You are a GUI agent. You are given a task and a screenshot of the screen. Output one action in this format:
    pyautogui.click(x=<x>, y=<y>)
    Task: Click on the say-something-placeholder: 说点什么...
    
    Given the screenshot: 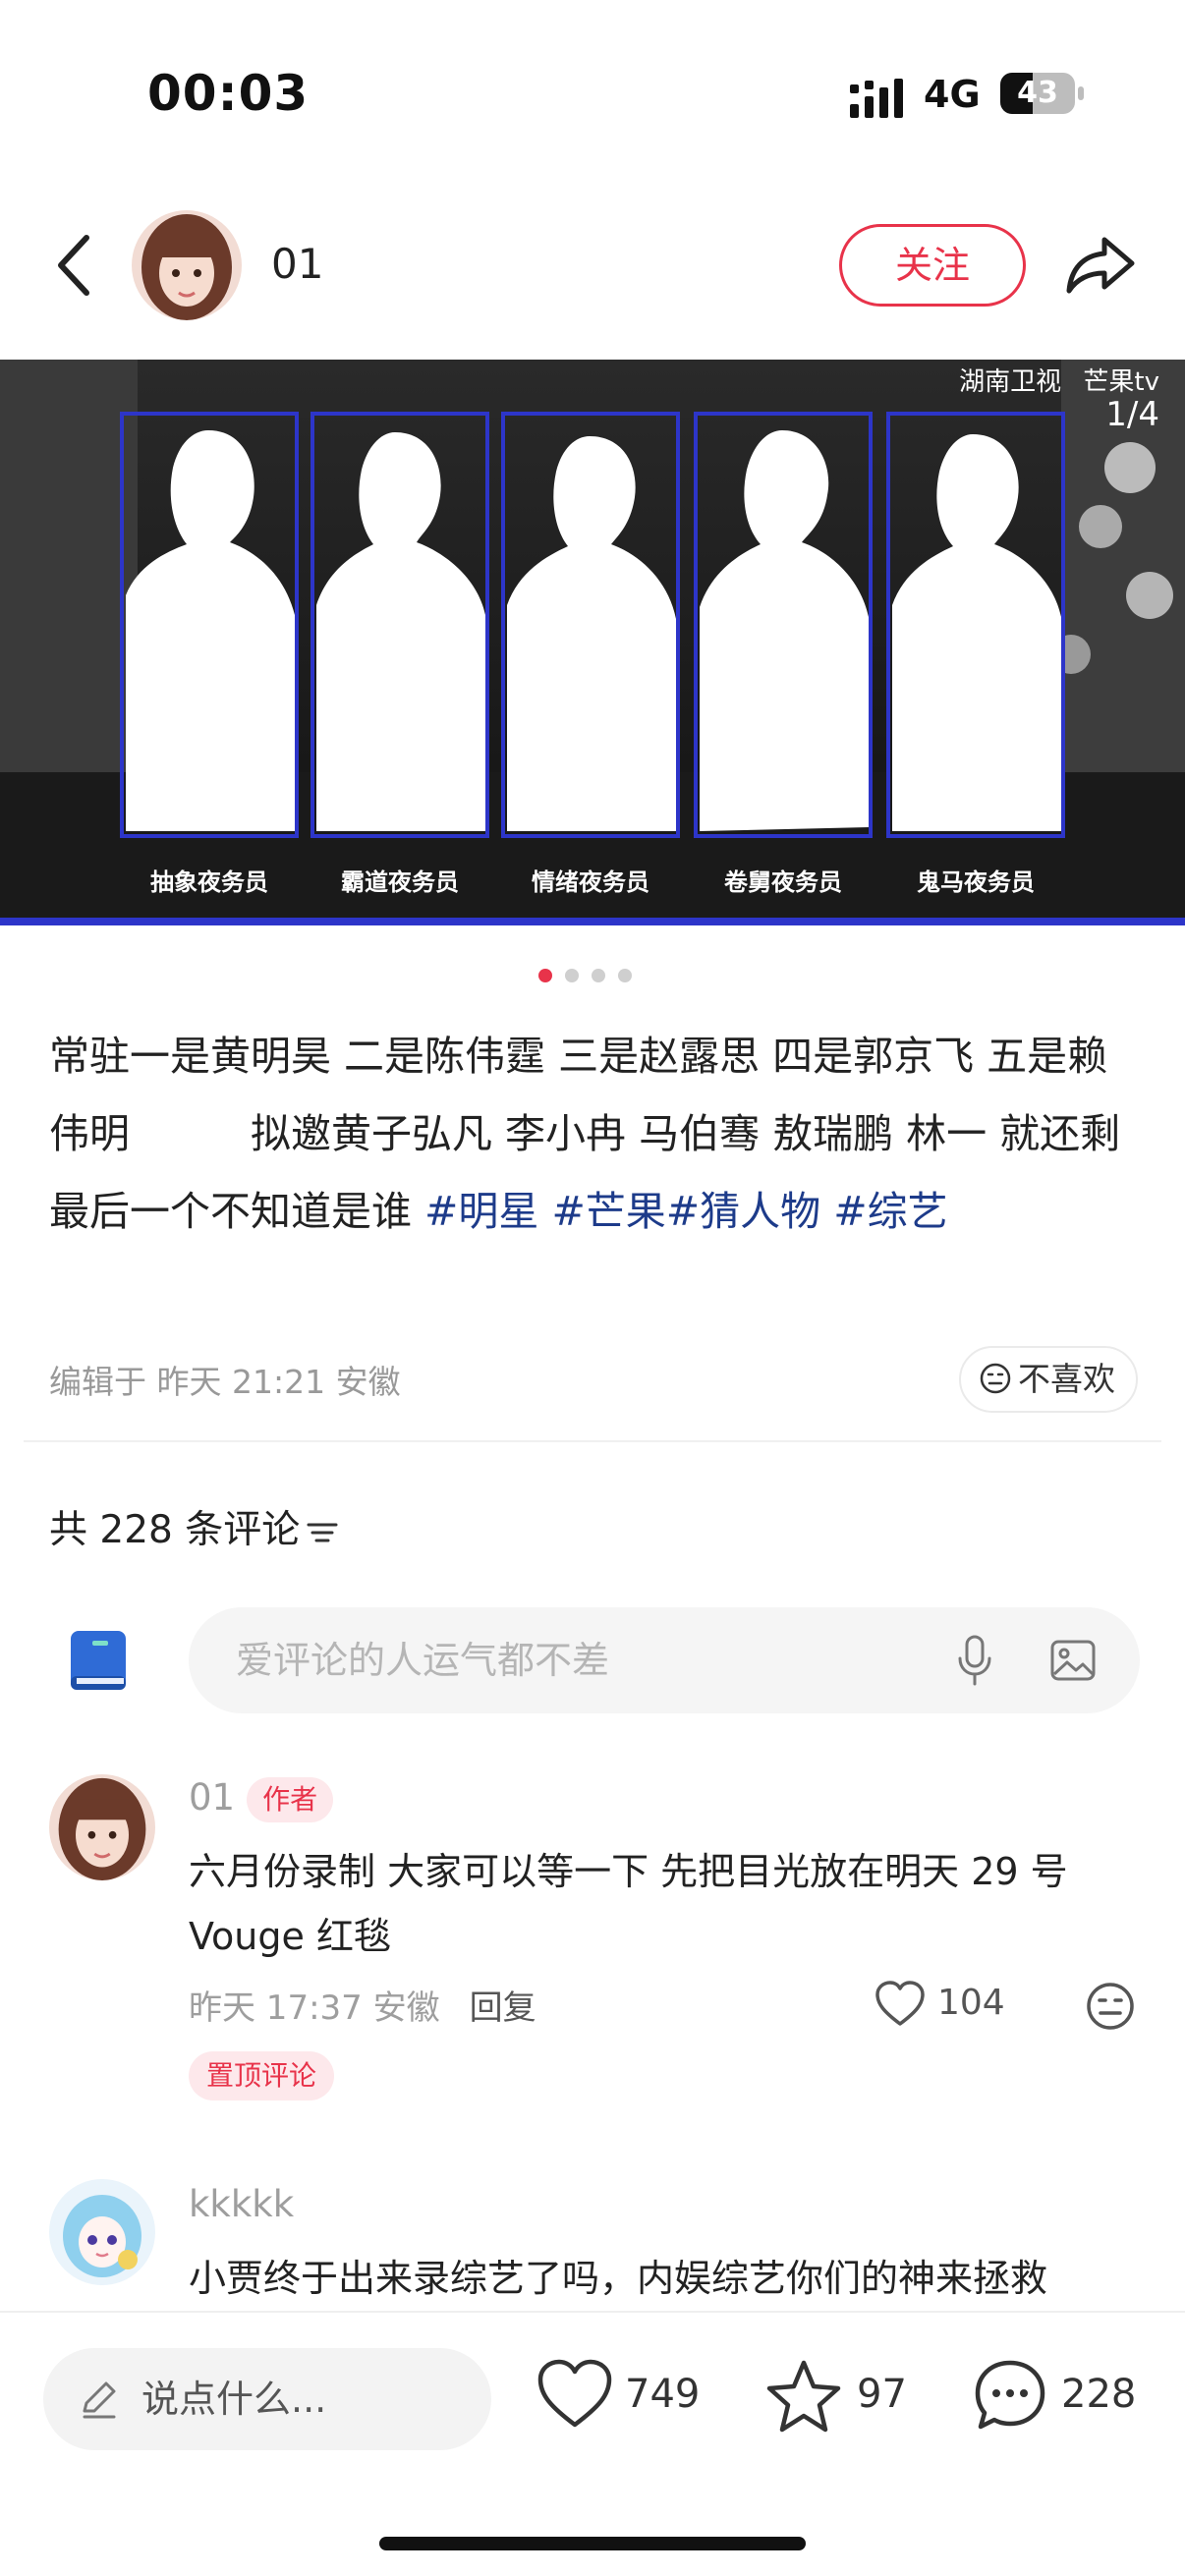 What is the action you would take?
    pyautogui.click(x=234, y=2399)
    